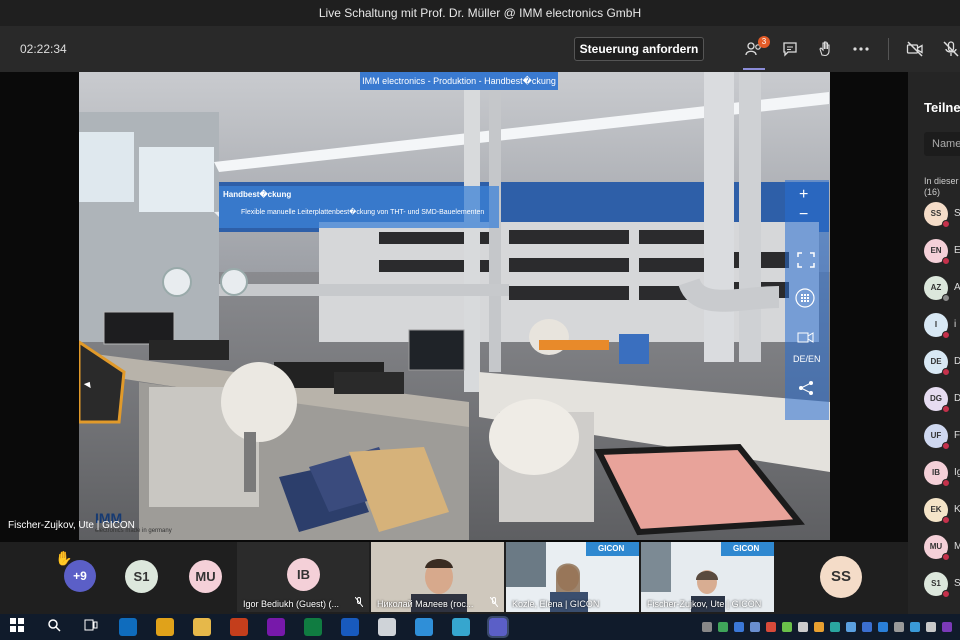 The width and height of the screenshot is (960, 640). I want to click on participant-avatar: UF, so click(937, 437).